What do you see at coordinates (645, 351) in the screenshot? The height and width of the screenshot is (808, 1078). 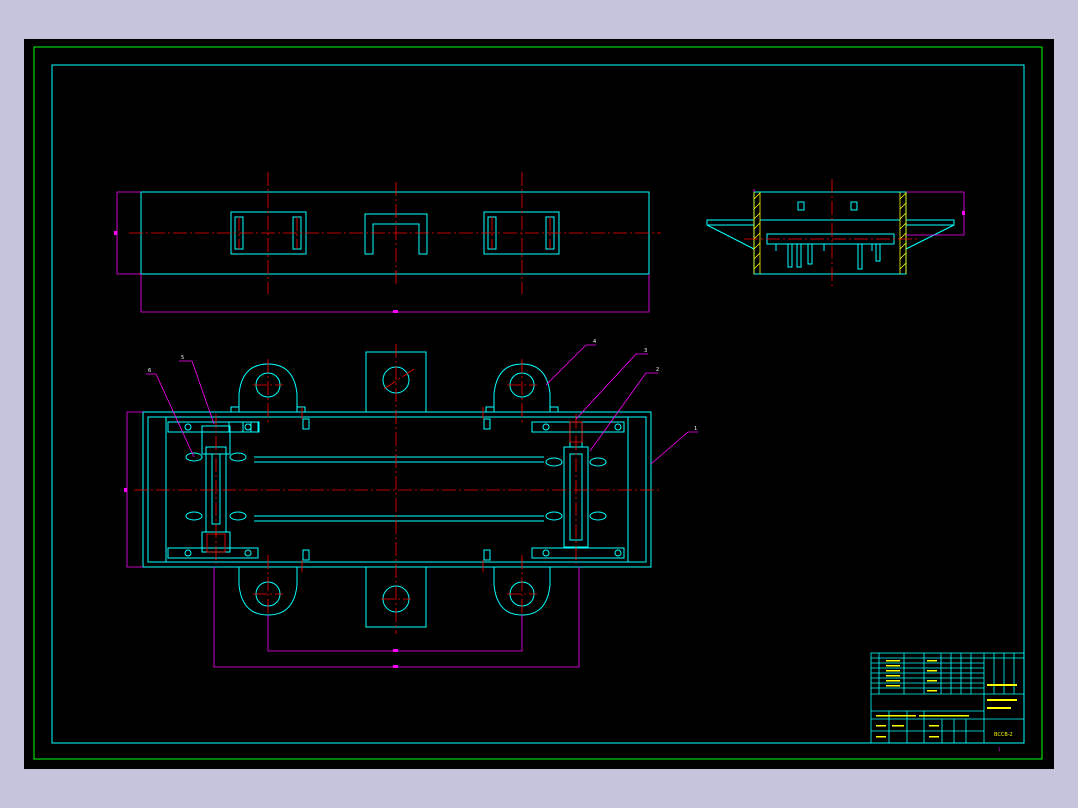 I see `callout-3: 3` at bounding box center [645, 351].